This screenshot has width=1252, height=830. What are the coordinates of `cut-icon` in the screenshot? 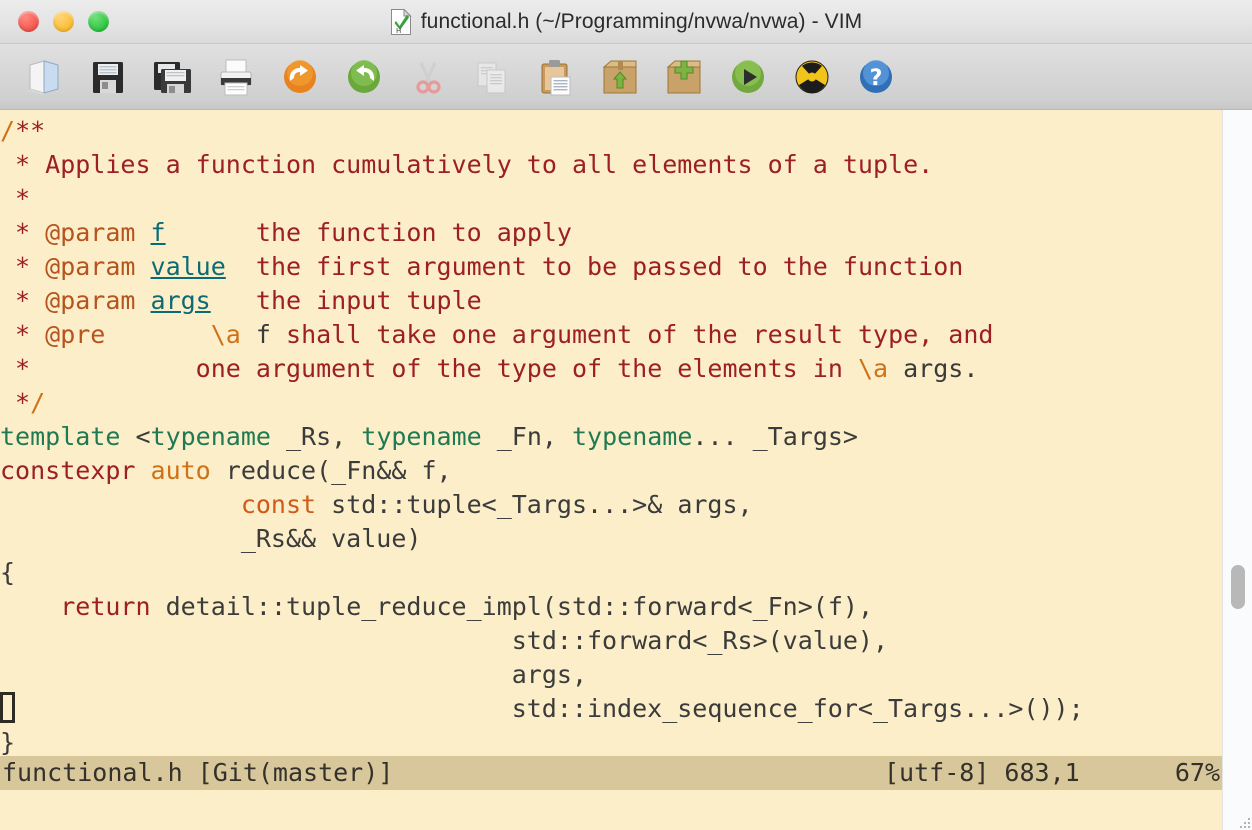 It's located at (428, 77).